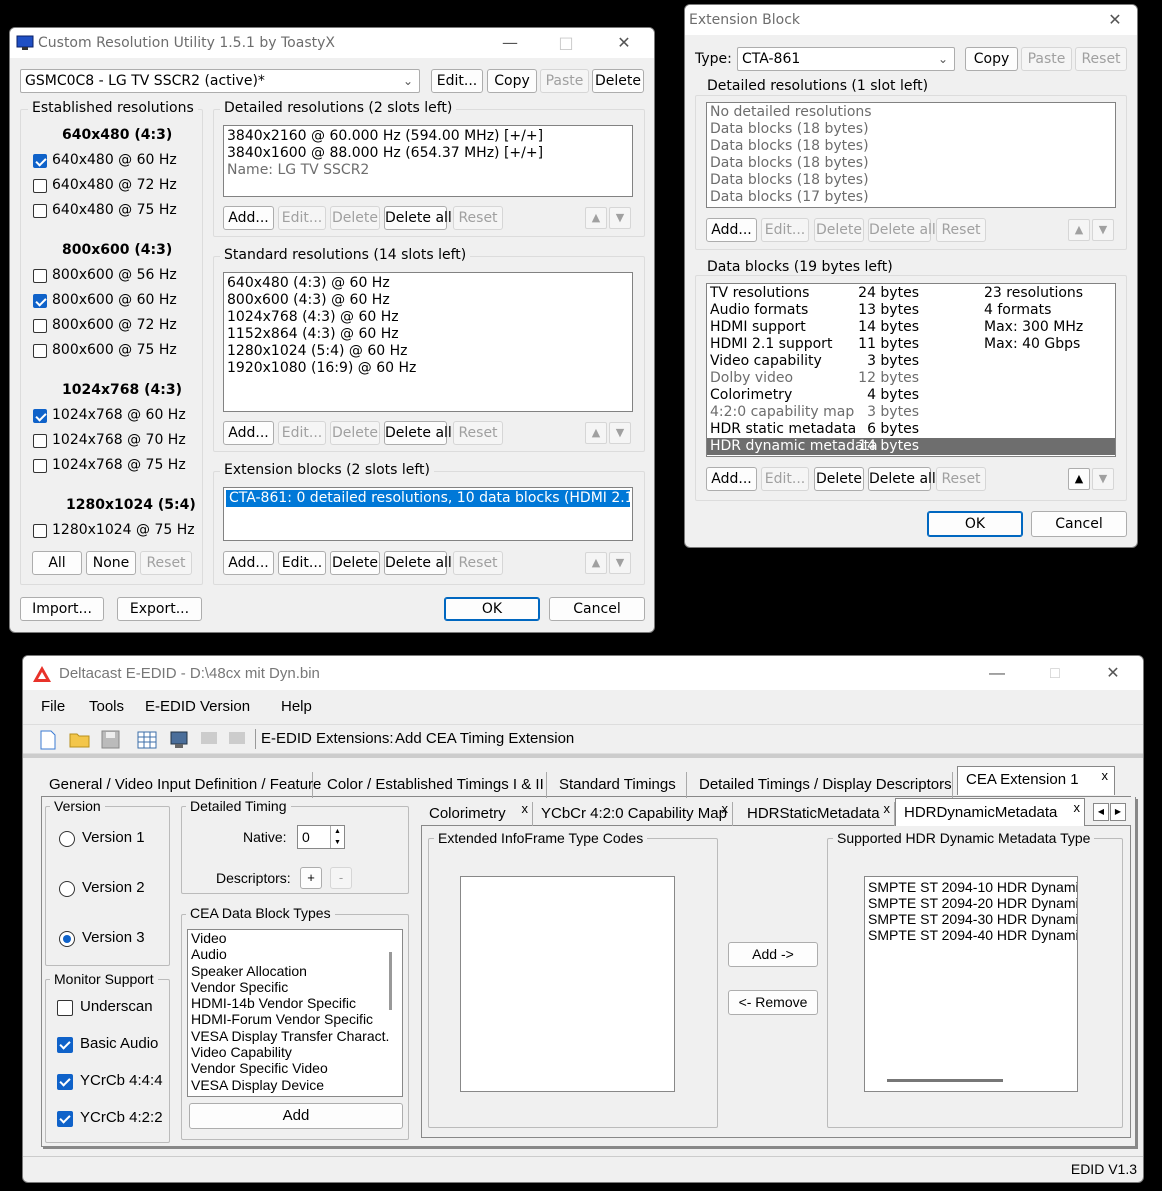  Describe the element at coordinates (492, 609) in the screenshot. I see `ok-button: OK` at that location.